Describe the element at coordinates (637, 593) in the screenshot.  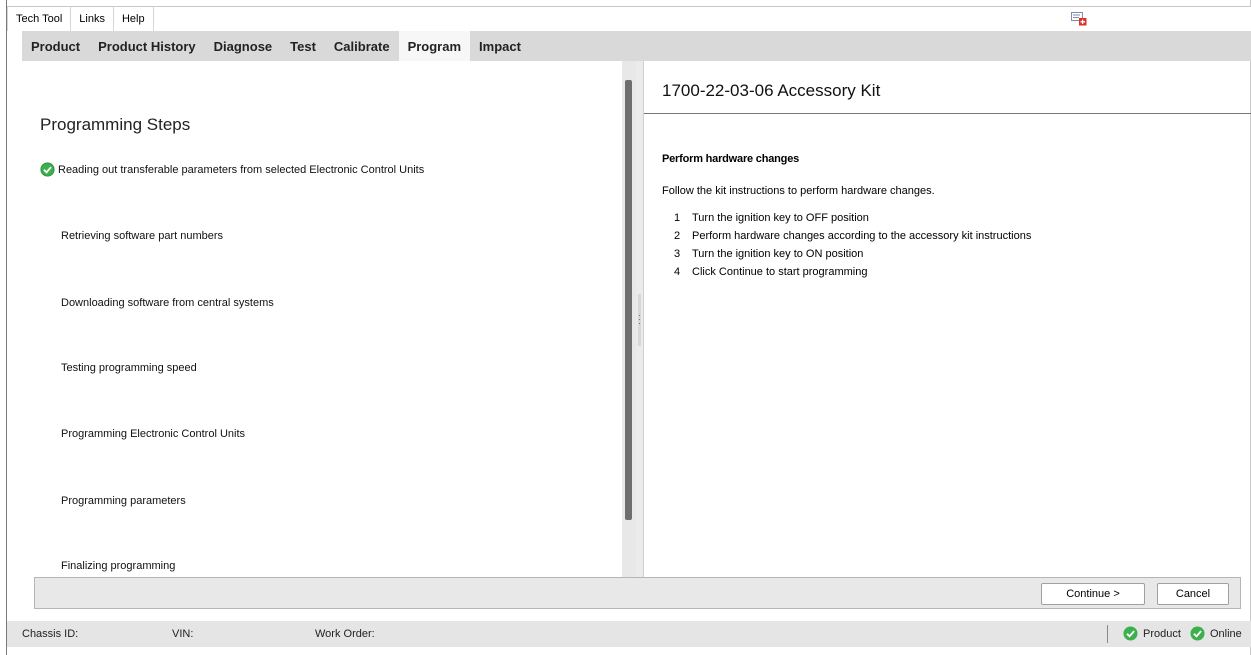
I see `action-bar: Continue > Cancel` at that location.